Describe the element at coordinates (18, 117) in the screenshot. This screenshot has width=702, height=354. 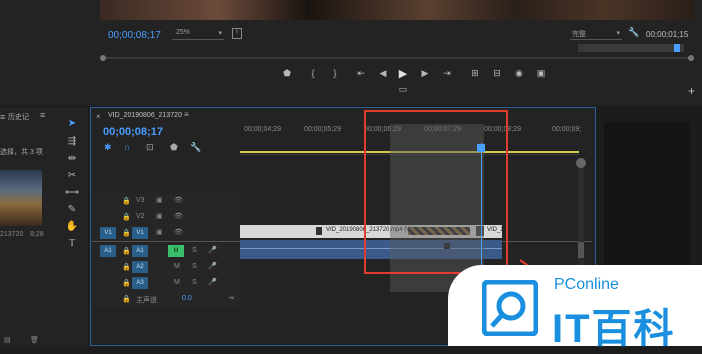
I see `tab-history: 历史记` at that location.